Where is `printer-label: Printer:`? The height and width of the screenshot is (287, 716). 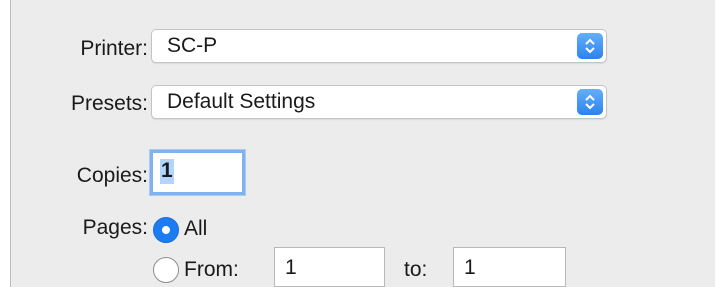
printer-label: Printer: is located at coordinates (114, 48).